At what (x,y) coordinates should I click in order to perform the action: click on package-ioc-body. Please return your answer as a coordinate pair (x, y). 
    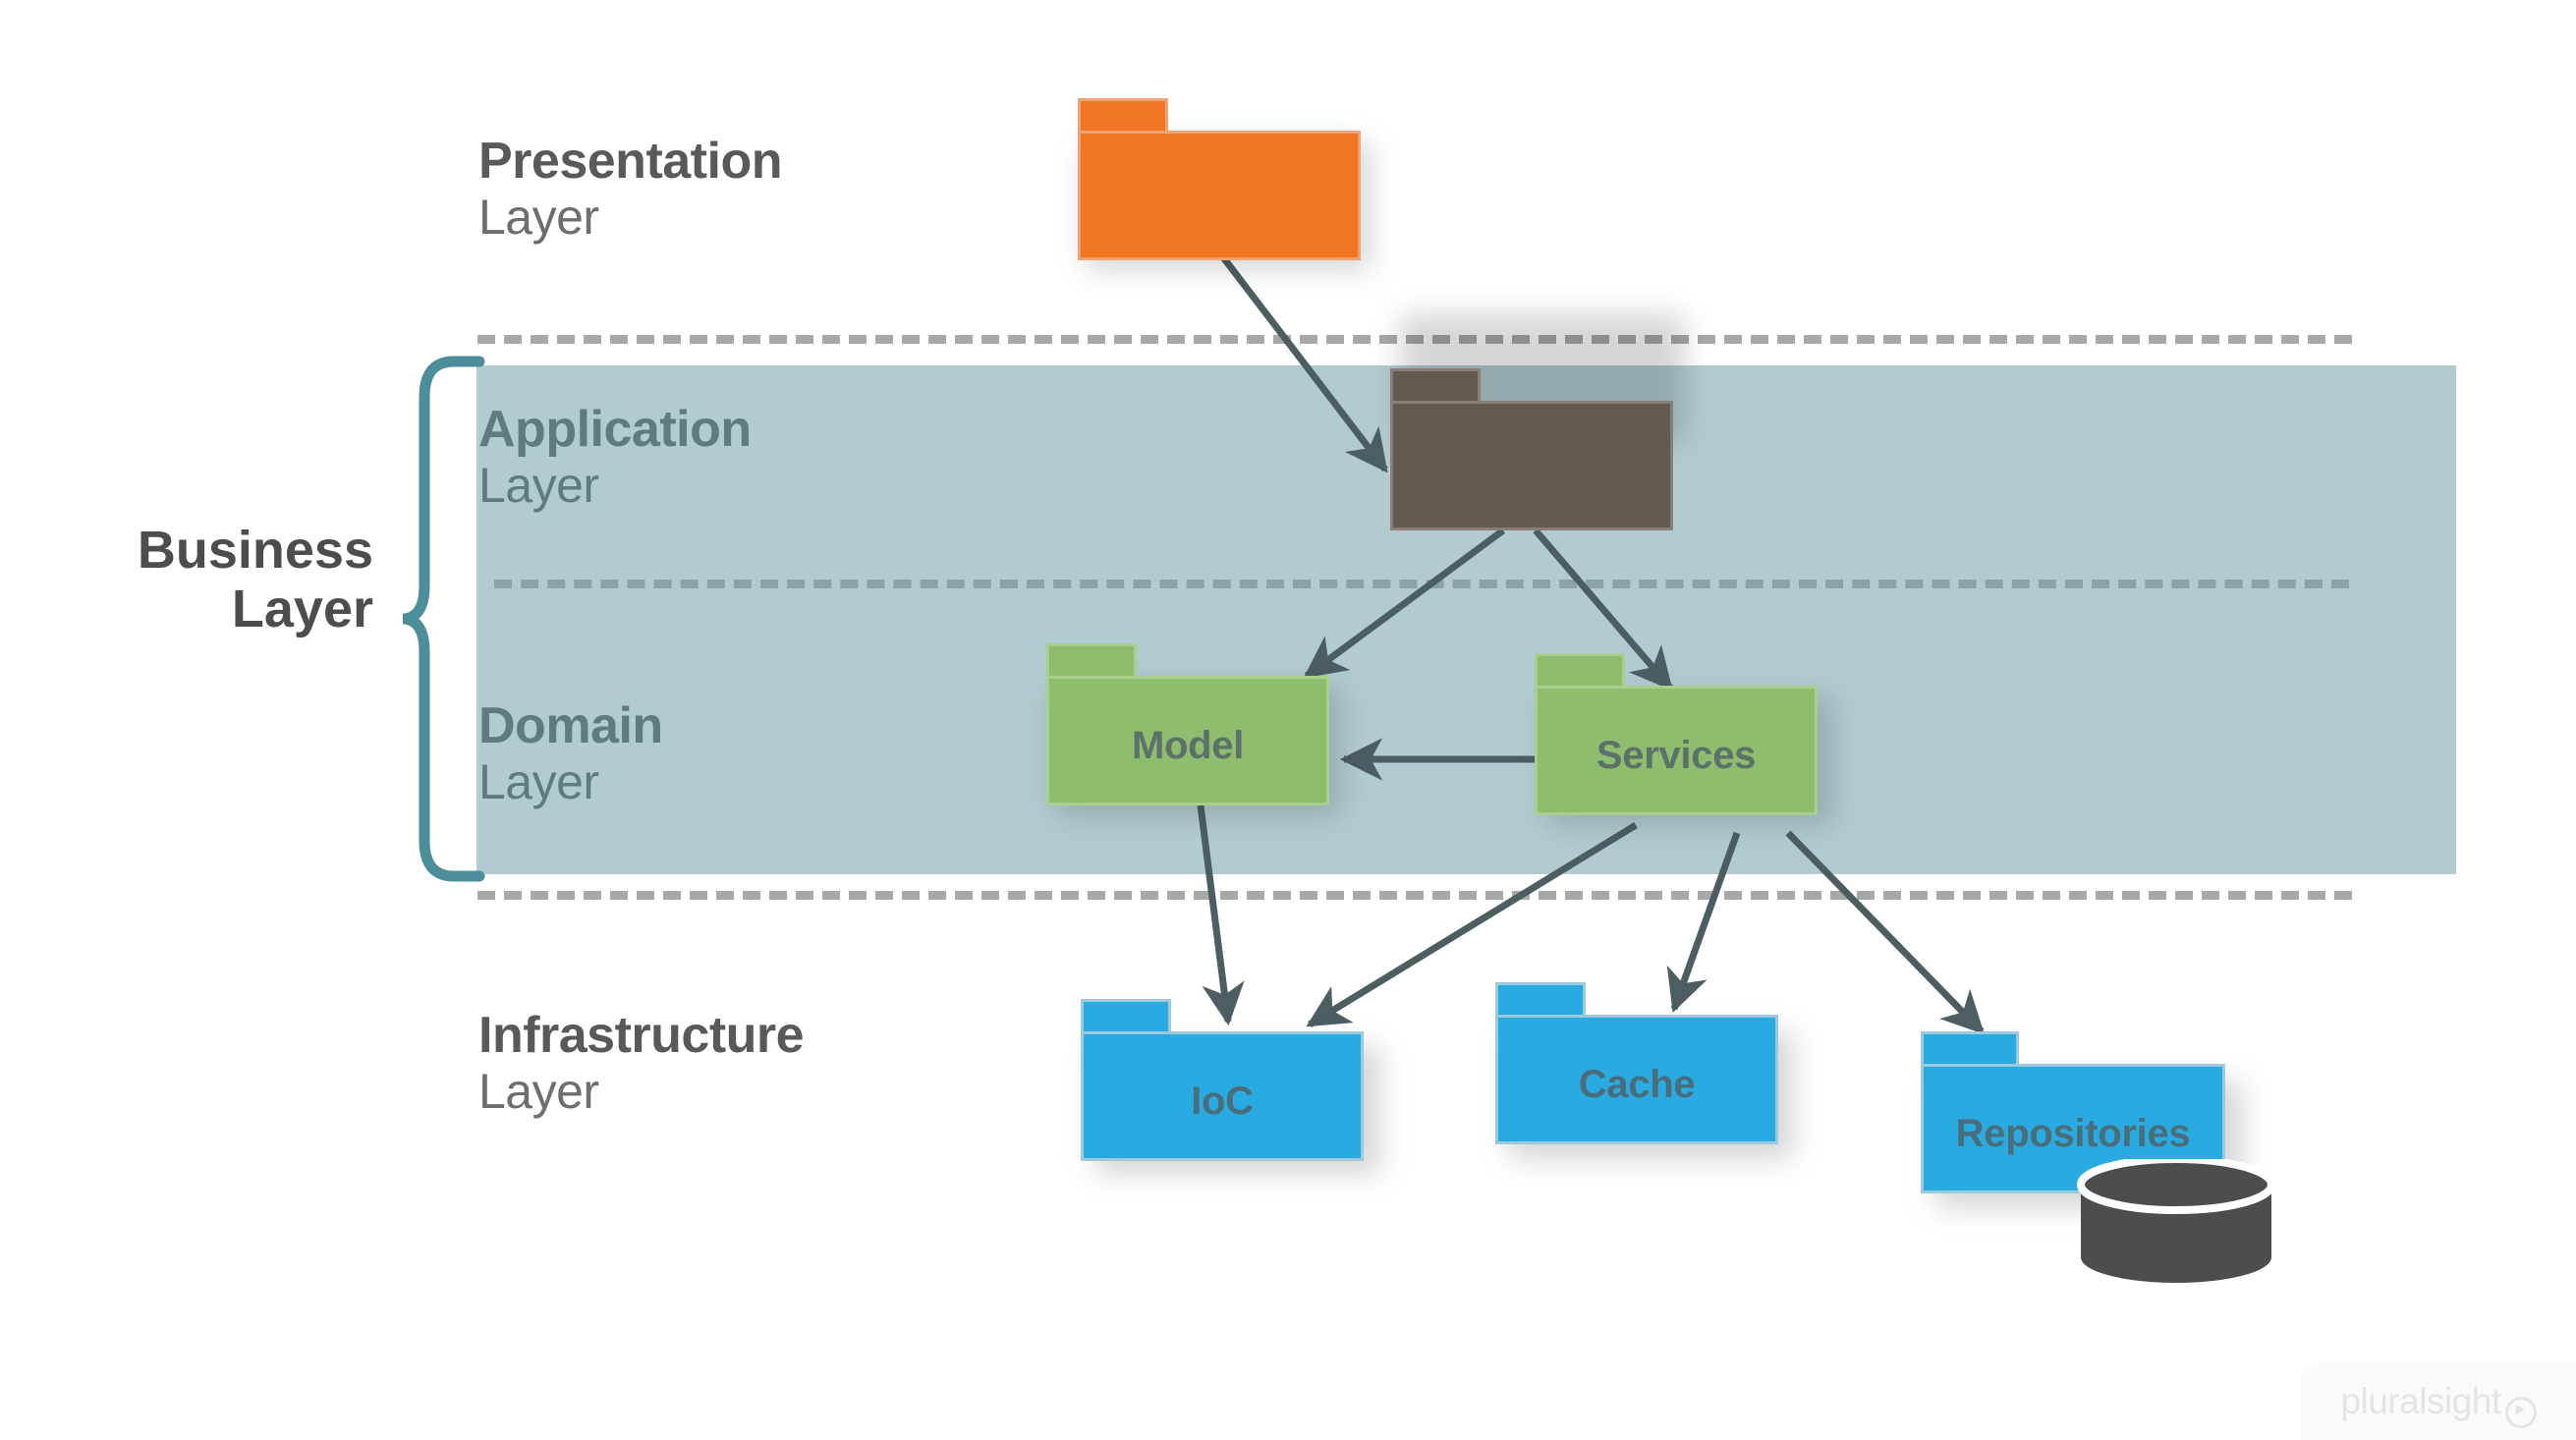
    Looking at the image, I should click on (1222, 1096).